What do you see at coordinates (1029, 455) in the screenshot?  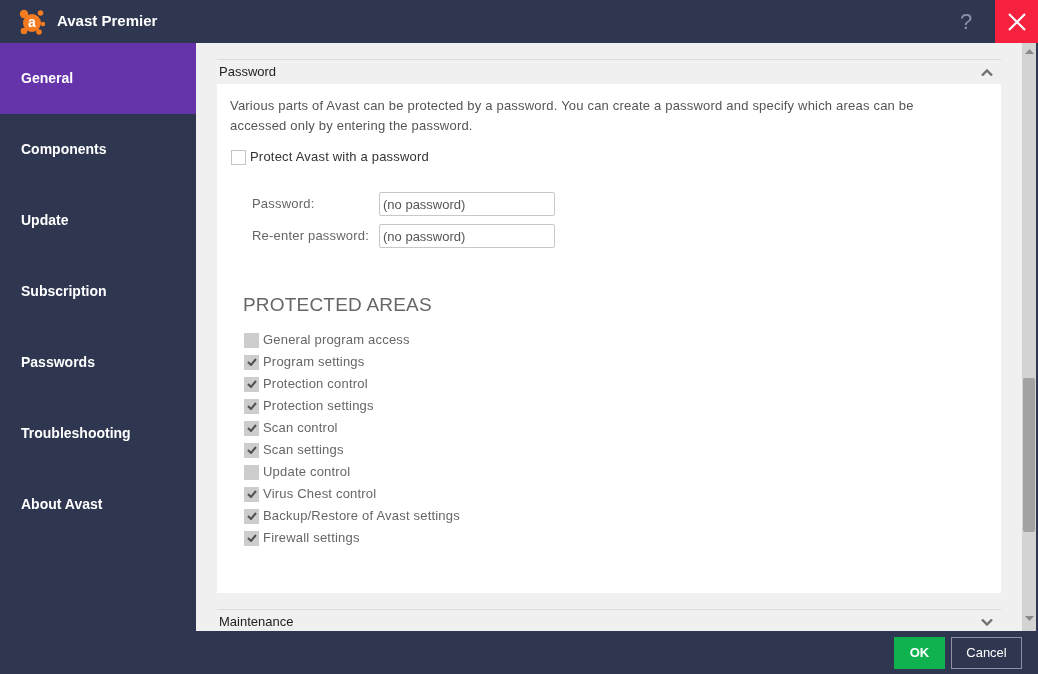 I see `scrollbar-thumb` at bounding box center [1029, 455].